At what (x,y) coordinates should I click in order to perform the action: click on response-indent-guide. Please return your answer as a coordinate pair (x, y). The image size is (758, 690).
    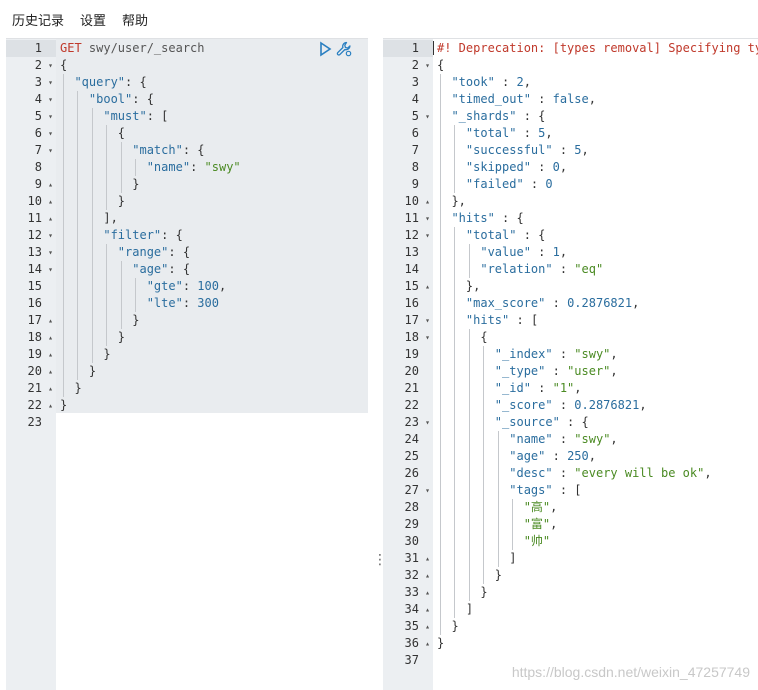
    Looking at the image, I should click on (484, 465).